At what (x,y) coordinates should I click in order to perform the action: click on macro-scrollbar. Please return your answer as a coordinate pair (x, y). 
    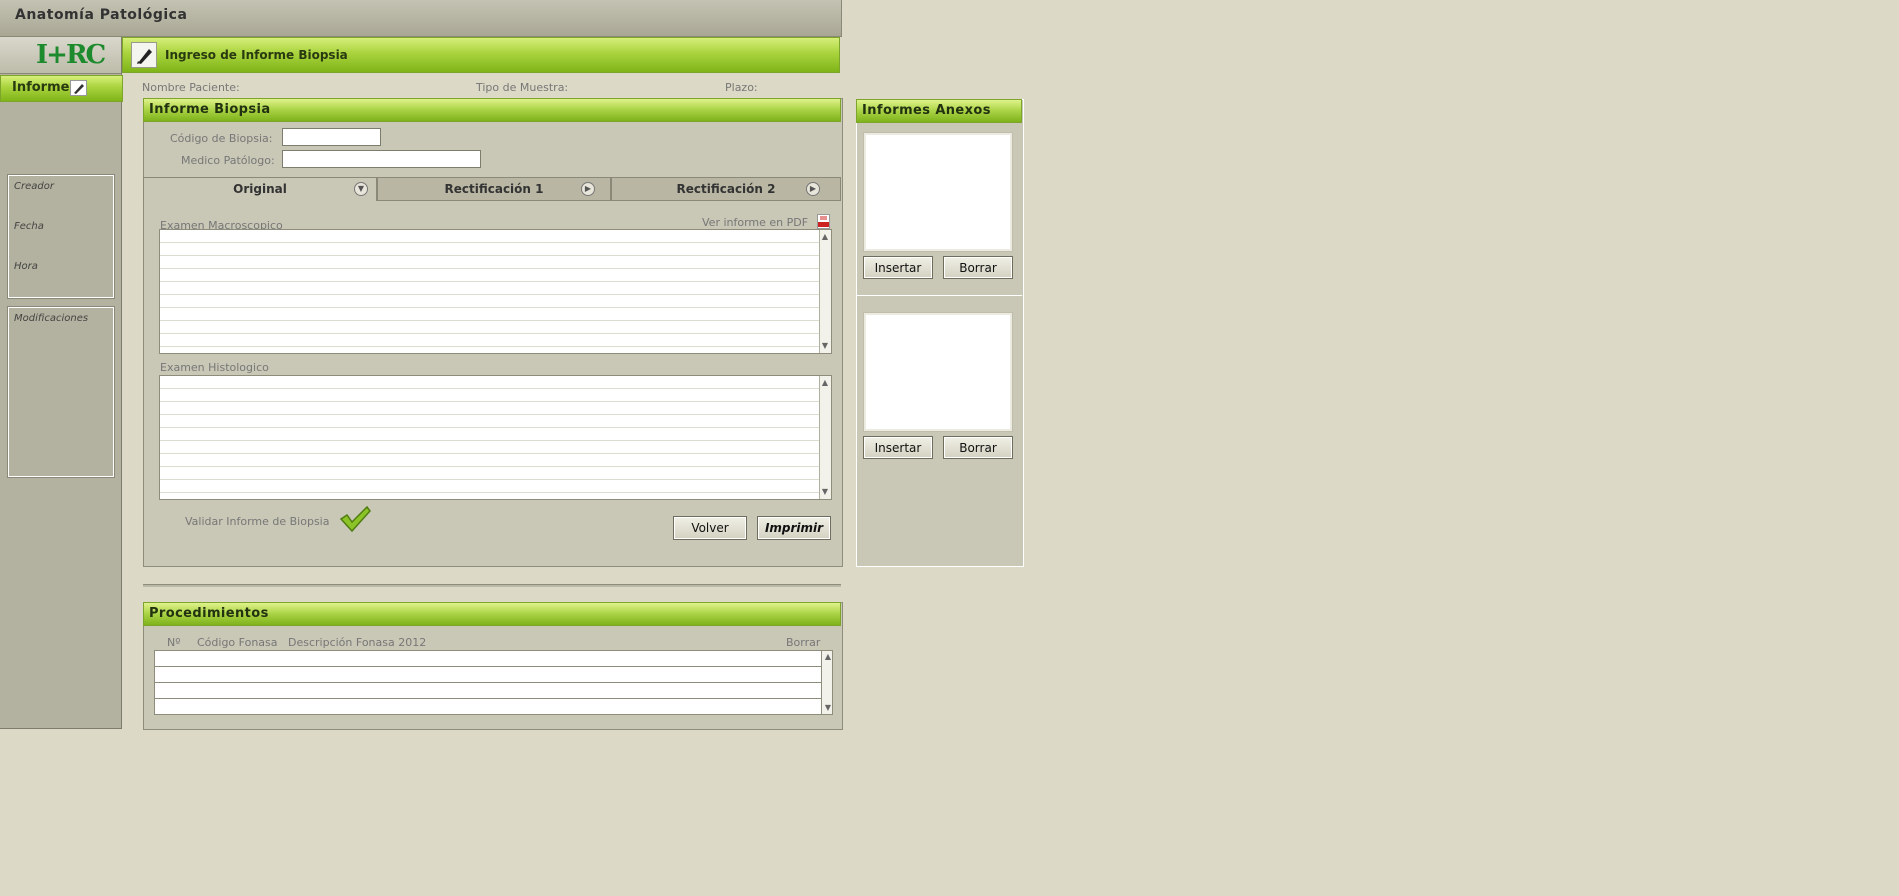
    Looking at the image, I should click on (825, 291).